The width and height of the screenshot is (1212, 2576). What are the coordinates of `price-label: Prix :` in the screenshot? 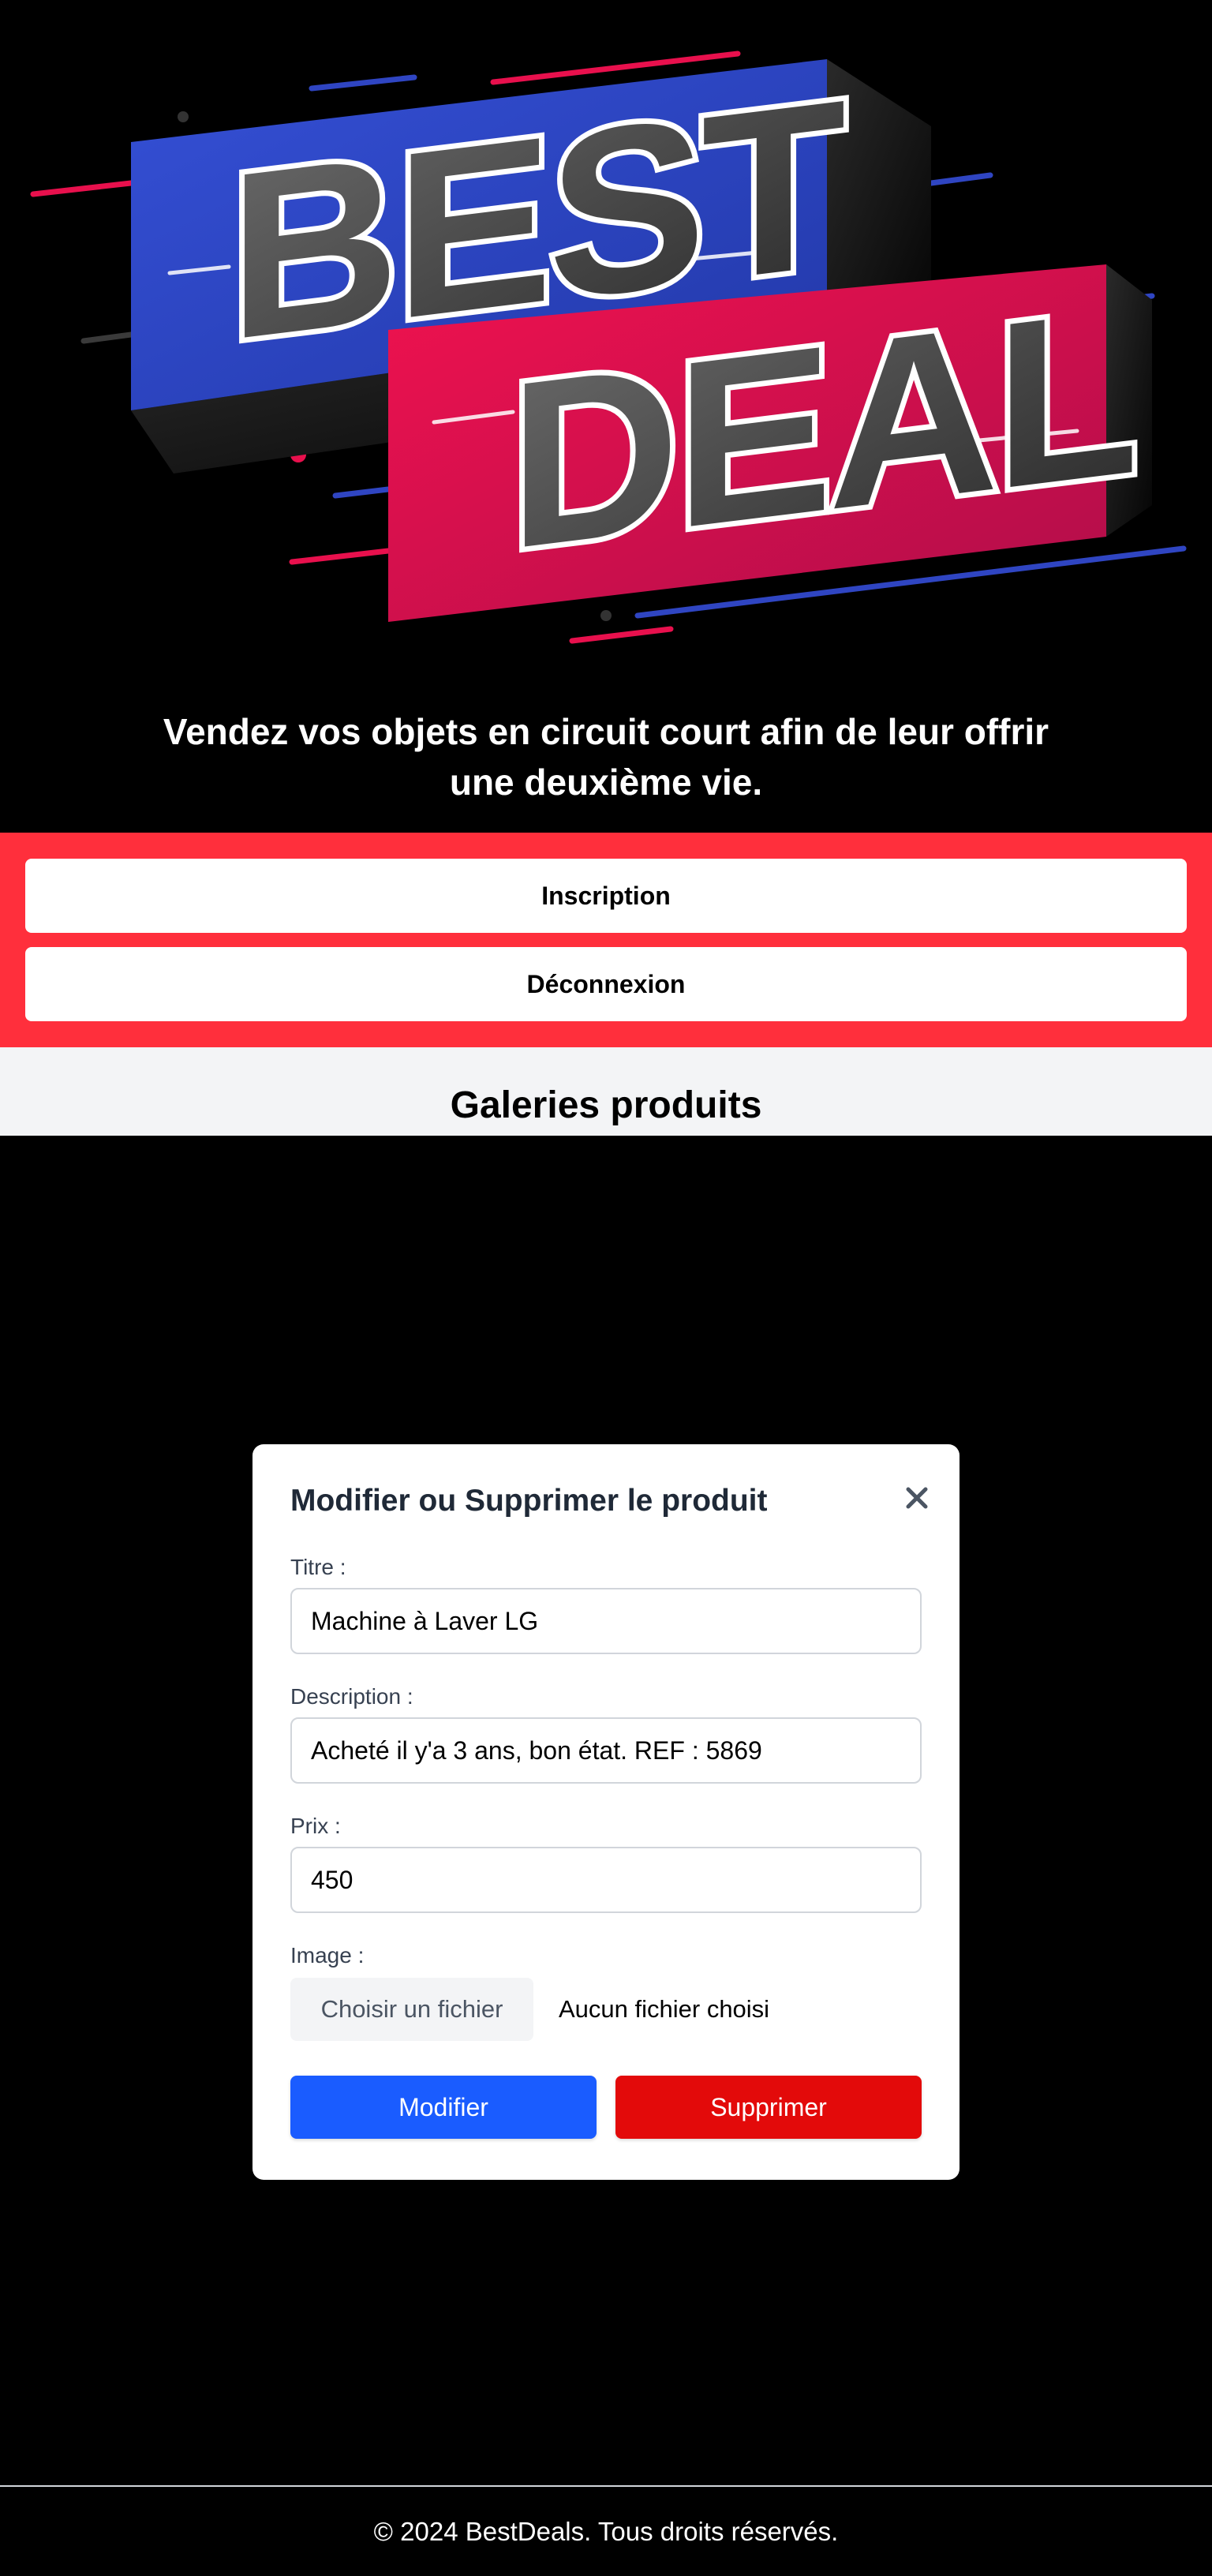 It's located at (315, 1826).